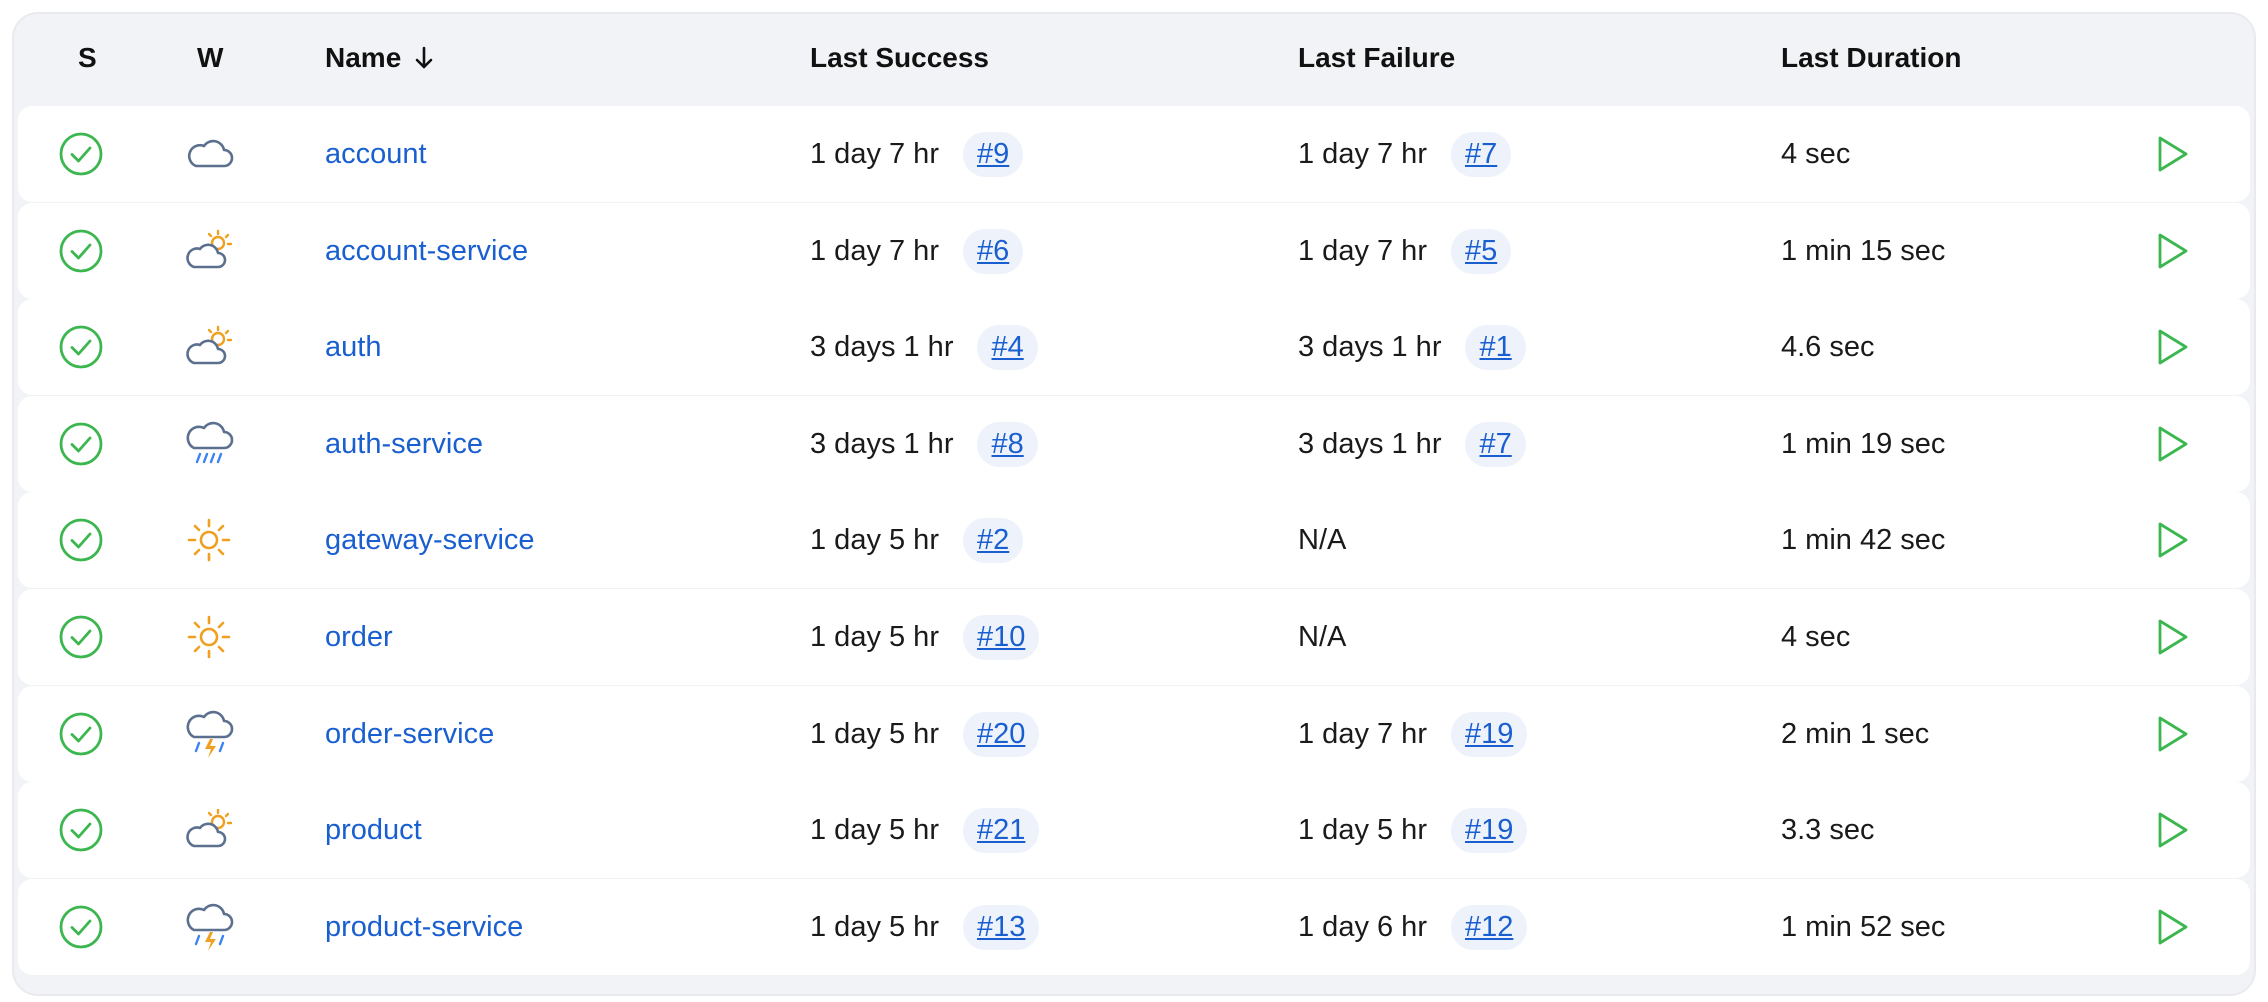 The width and height of the screenshot is (2268, 1002). Describe the element at coordinates (1001, 830) in the screenshot. I see `last-success-build-link: #21` at that location.